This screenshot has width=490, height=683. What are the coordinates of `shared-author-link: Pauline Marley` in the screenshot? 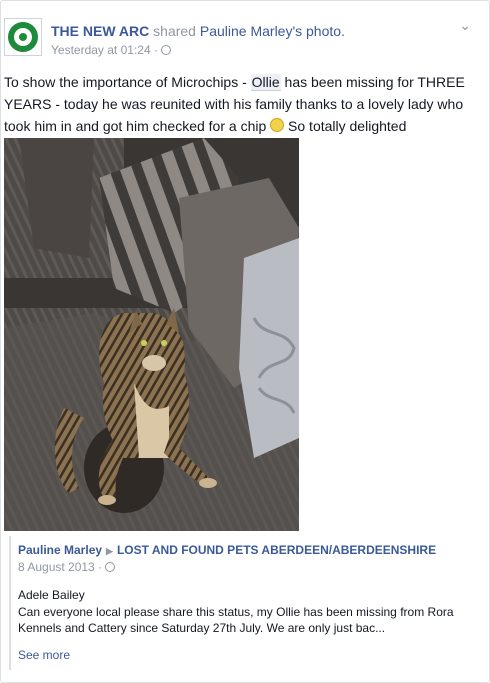 It's located at (60, 550).